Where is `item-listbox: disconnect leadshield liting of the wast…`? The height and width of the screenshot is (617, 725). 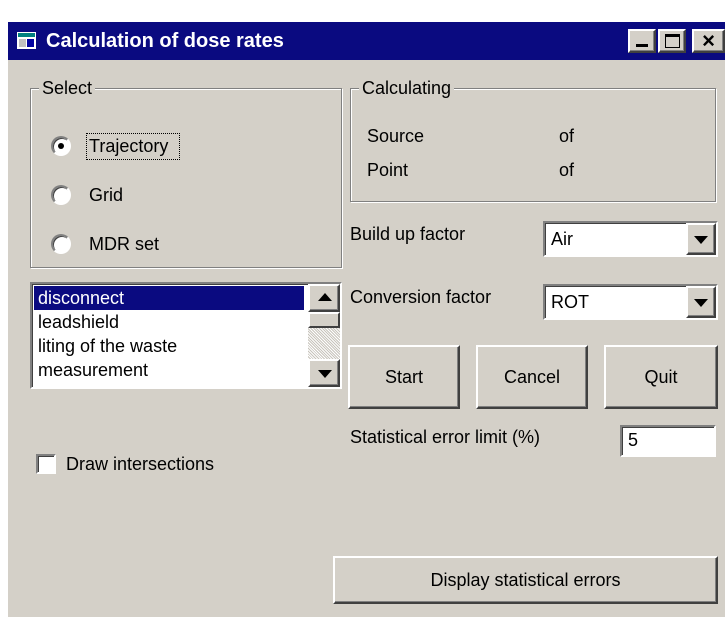 item-listbox: disconnect leadshield liting of the wast… is located at coordinates (186, 335).